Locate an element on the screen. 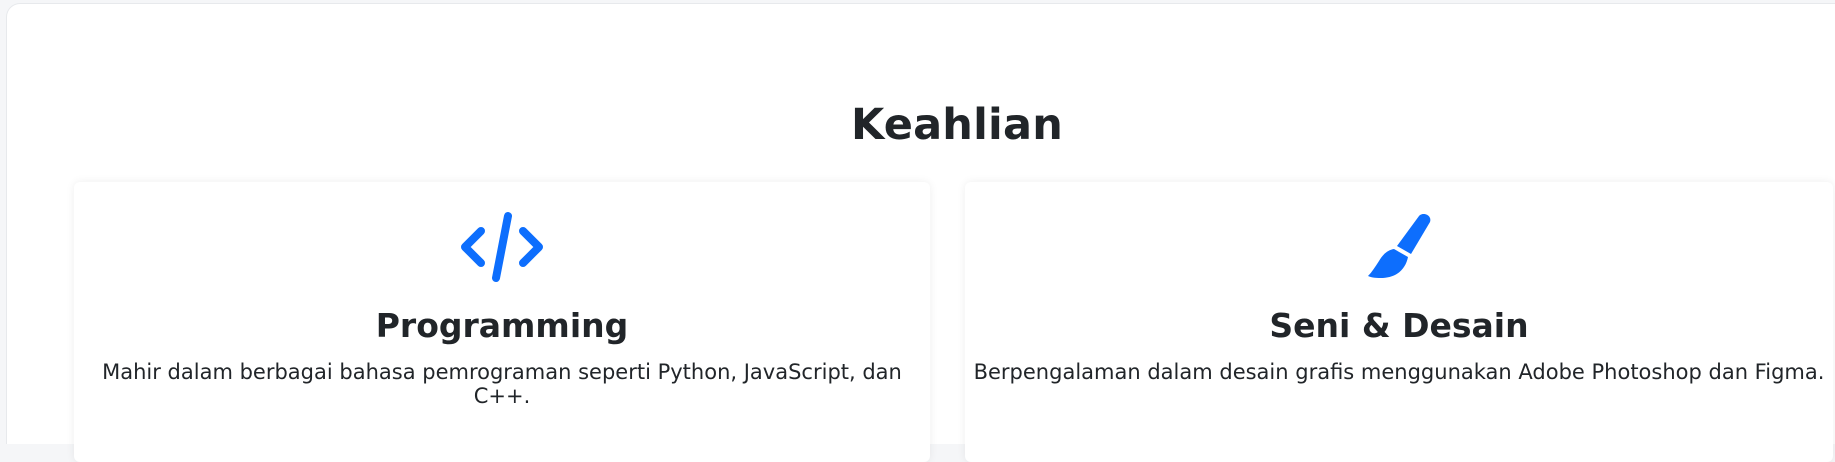  skill-card-title: Programming is located at coordinates (502, 325).